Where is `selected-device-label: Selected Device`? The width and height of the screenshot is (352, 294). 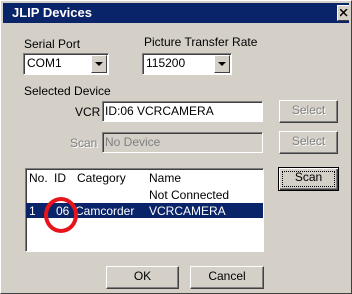 selected-device-label: Selected Device is located at coordinates (67, 91).